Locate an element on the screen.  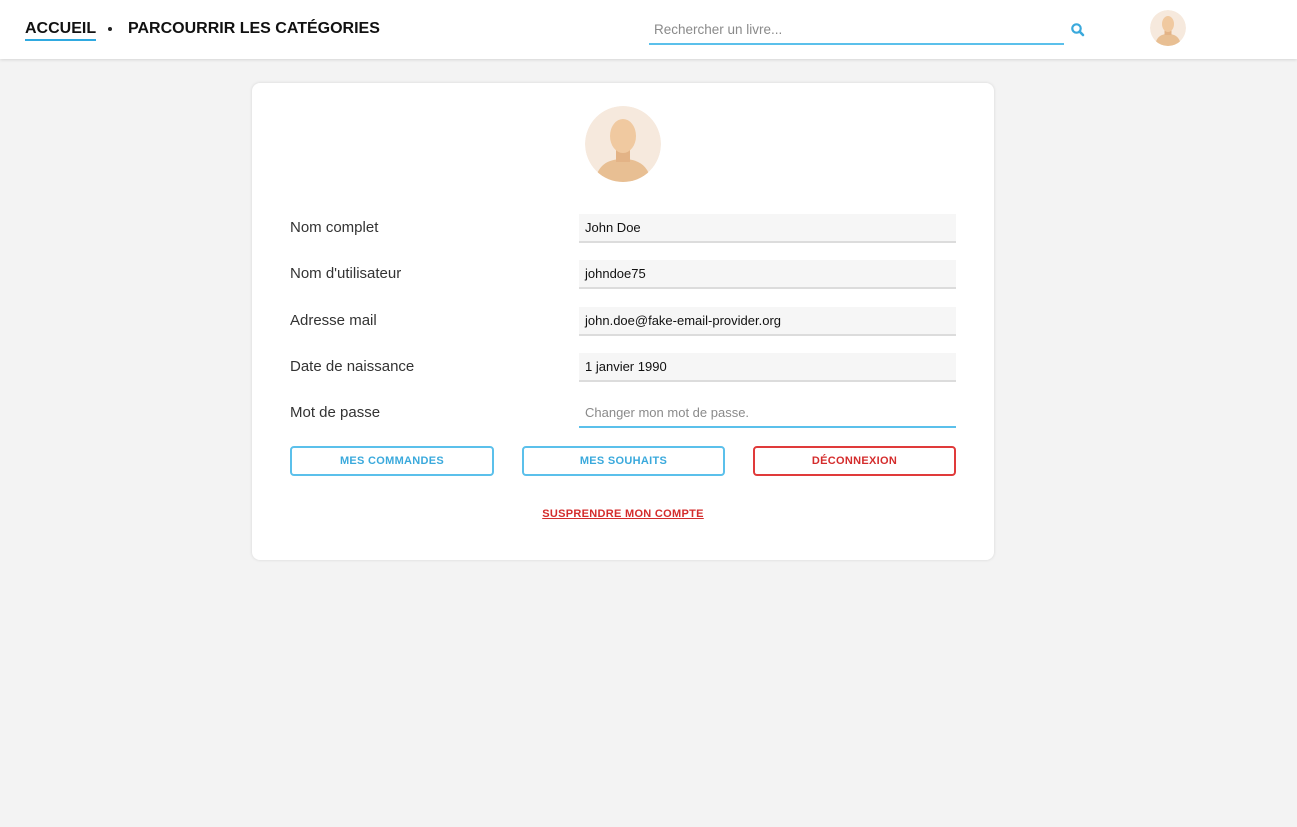
nav-separator-dot is located at coordinates (110, 29).